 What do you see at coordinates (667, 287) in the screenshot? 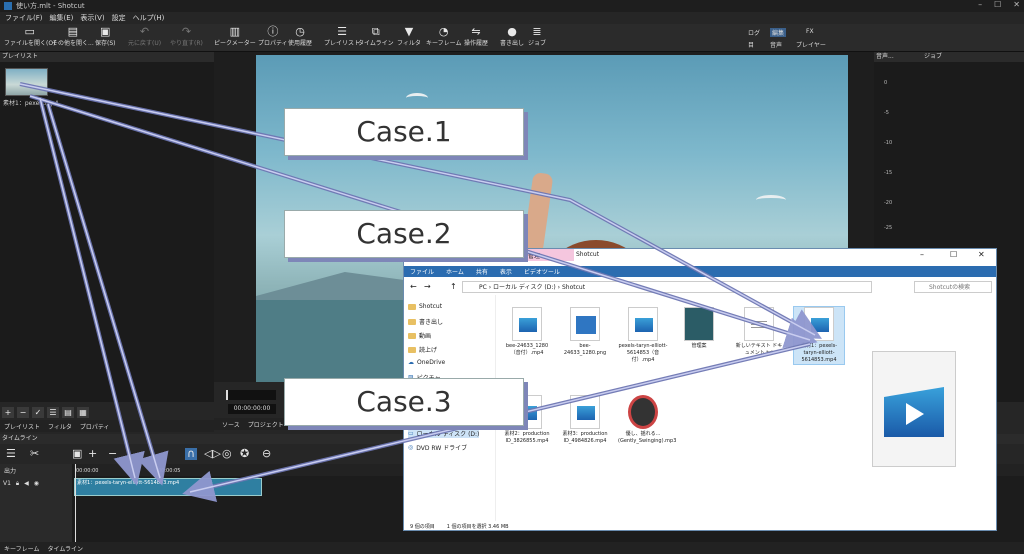
I see `address-bar: PC › ローカル ディスク (D:) › Shotcut` at bounding box center [667, 287].